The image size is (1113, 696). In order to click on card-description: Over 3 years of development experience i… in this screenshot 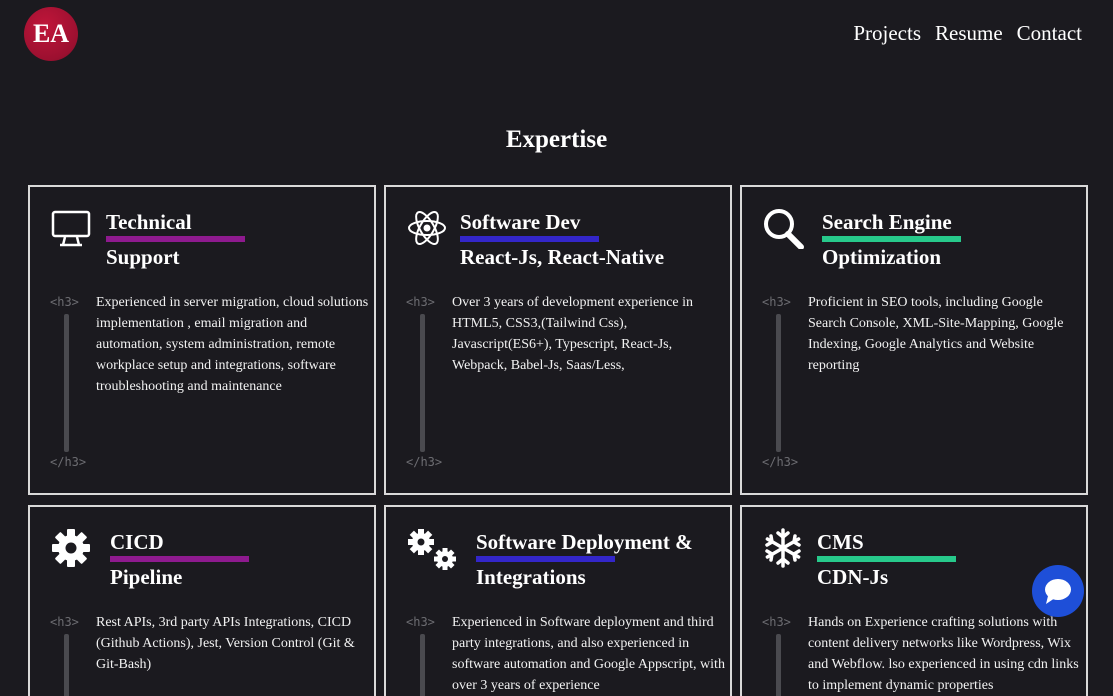, I will do `click(573, 334)`.